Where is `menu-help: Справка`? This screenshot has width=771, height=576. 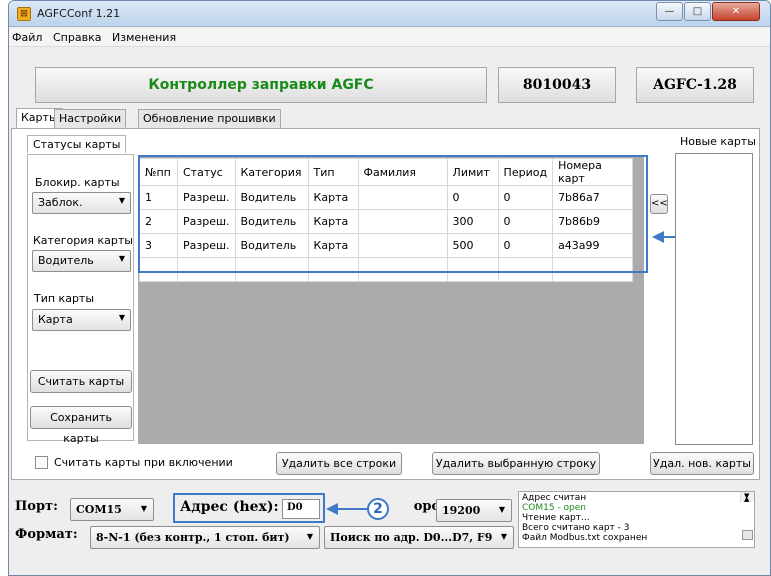
menu-help: Справка is located at coordinates (77, 37).